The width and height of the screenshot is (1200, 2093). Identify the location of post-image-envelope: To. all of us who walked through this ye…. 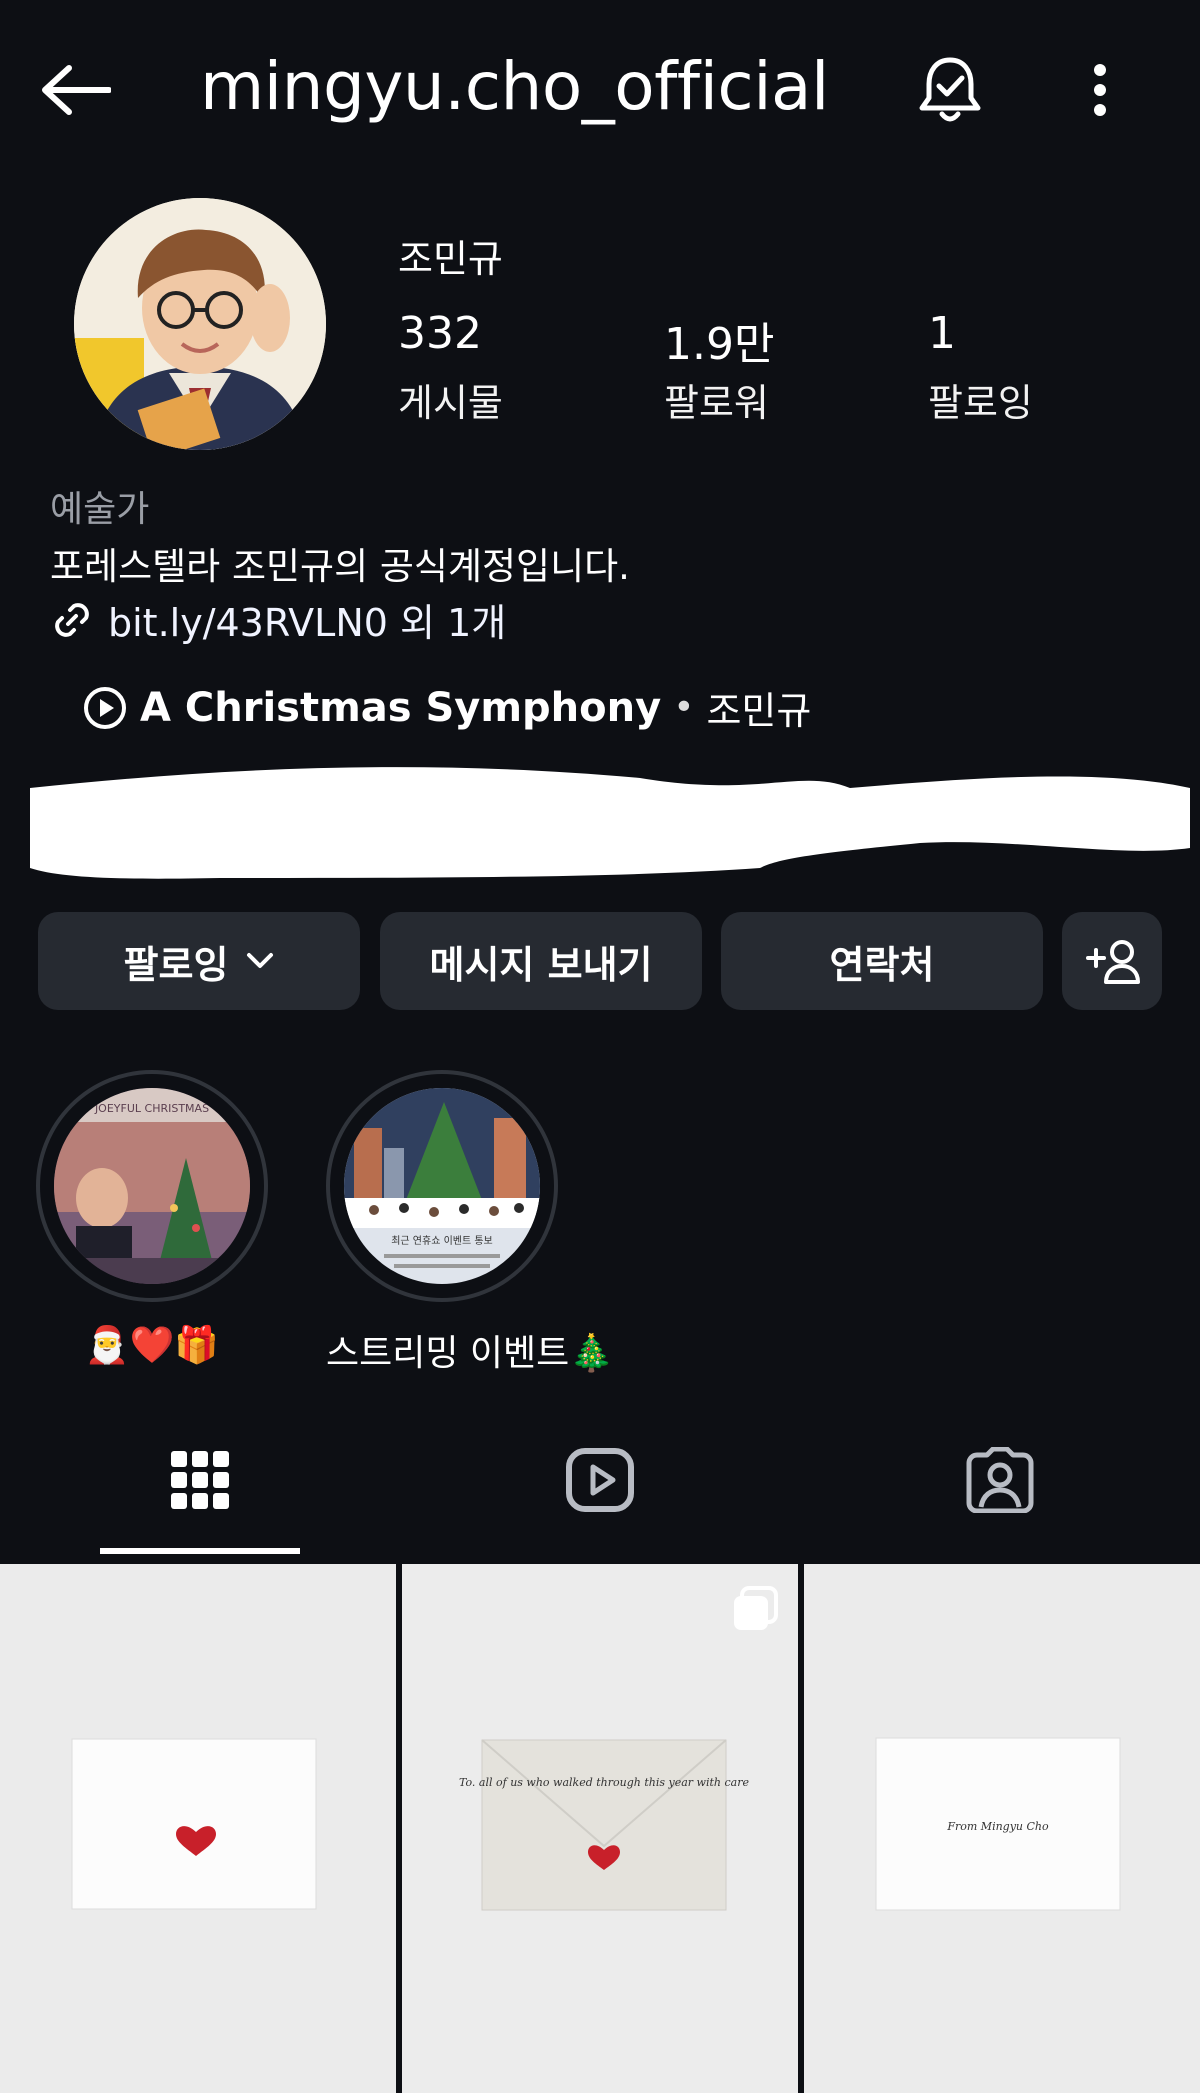
(600, 1828).